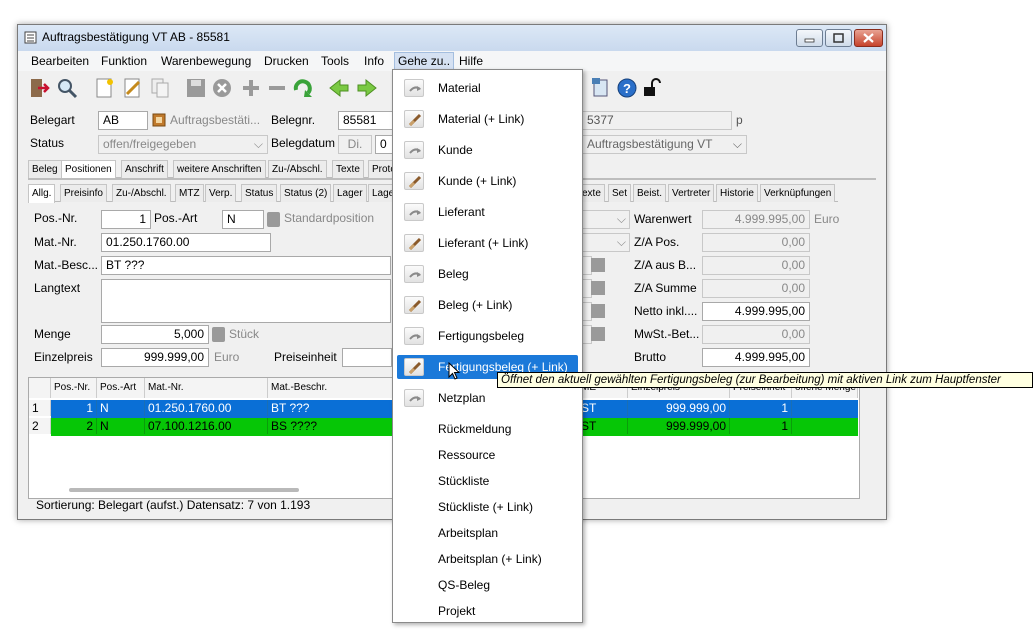 The width and height of the screenshot is (1035, 639). Describe the element at coordinates (627, 88) in the screenshot. I see `help-icon: ?` at that location.